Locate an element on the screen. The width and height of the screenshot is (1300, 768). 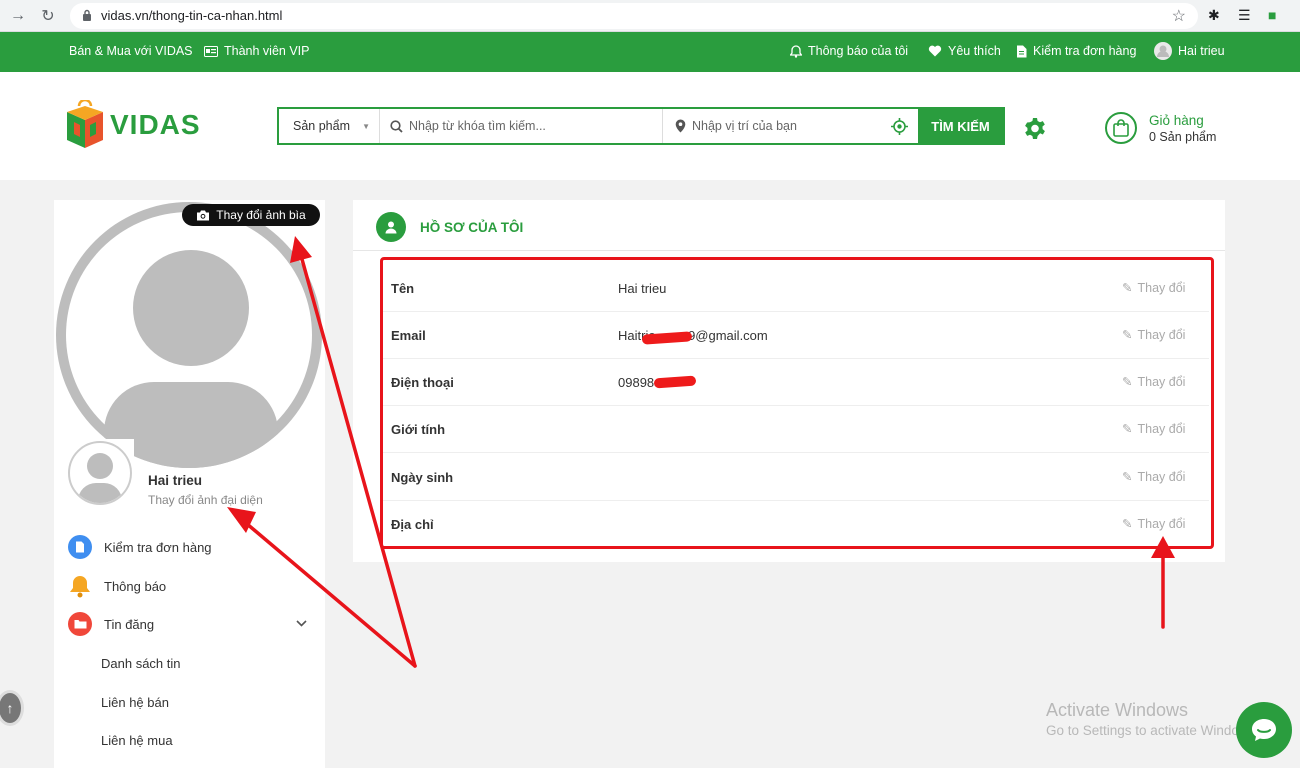
extensions-icon: ✱ is located at coordinates (1214, 15).